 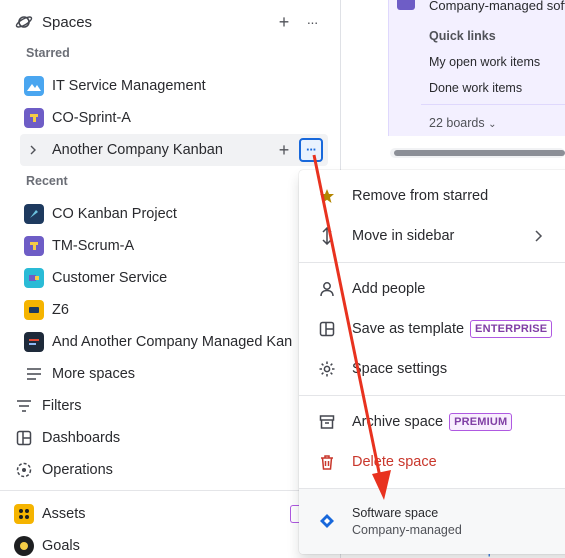 I want to click on menu-item-label: Delete space, so click(x=394, y=462).